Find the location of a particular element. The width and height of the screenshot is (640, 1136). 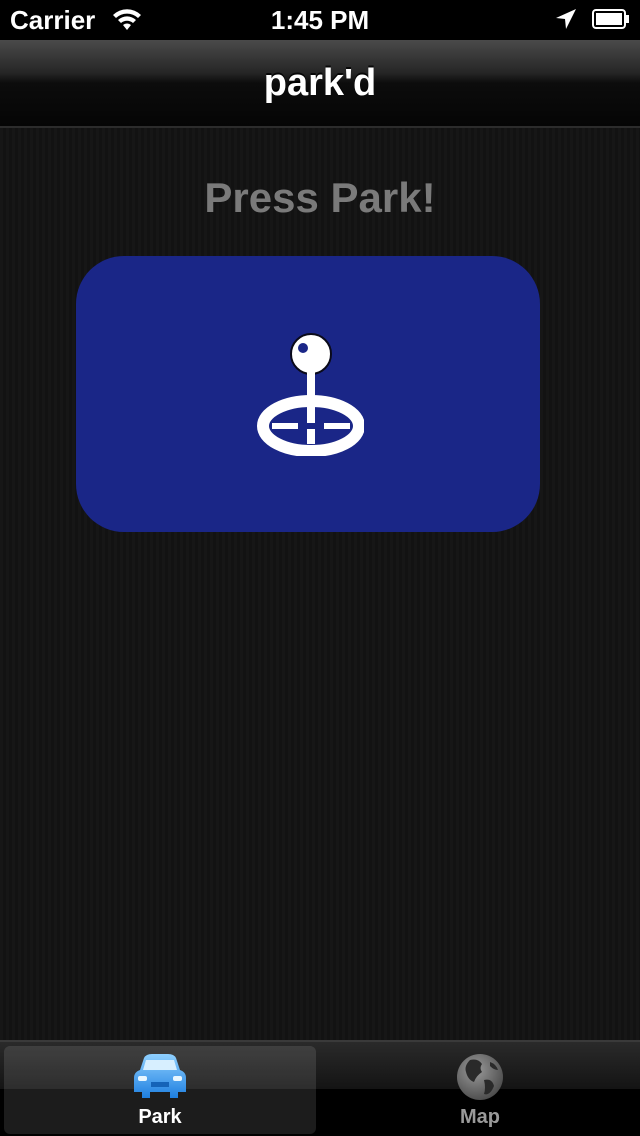

status-bar: Carrier 1:45 PM is located at coordinates (320, 20).